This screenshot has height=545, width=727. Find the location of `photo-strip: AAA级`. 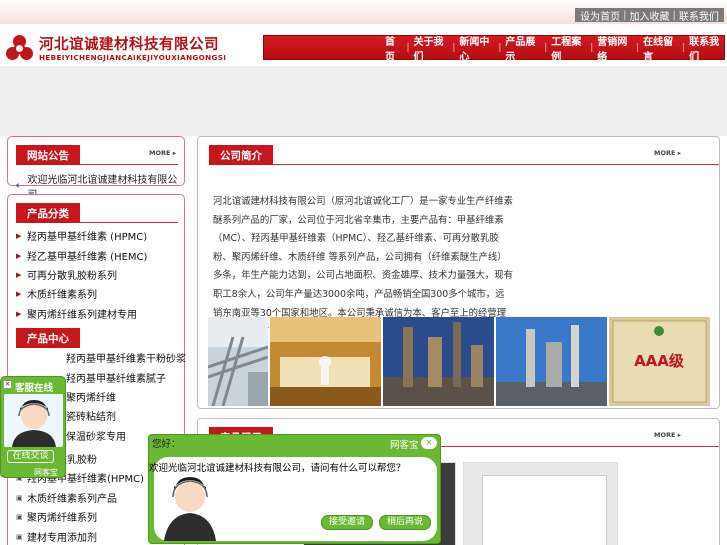

photo-strip: AAA级 is located at coordinates (459, 361).